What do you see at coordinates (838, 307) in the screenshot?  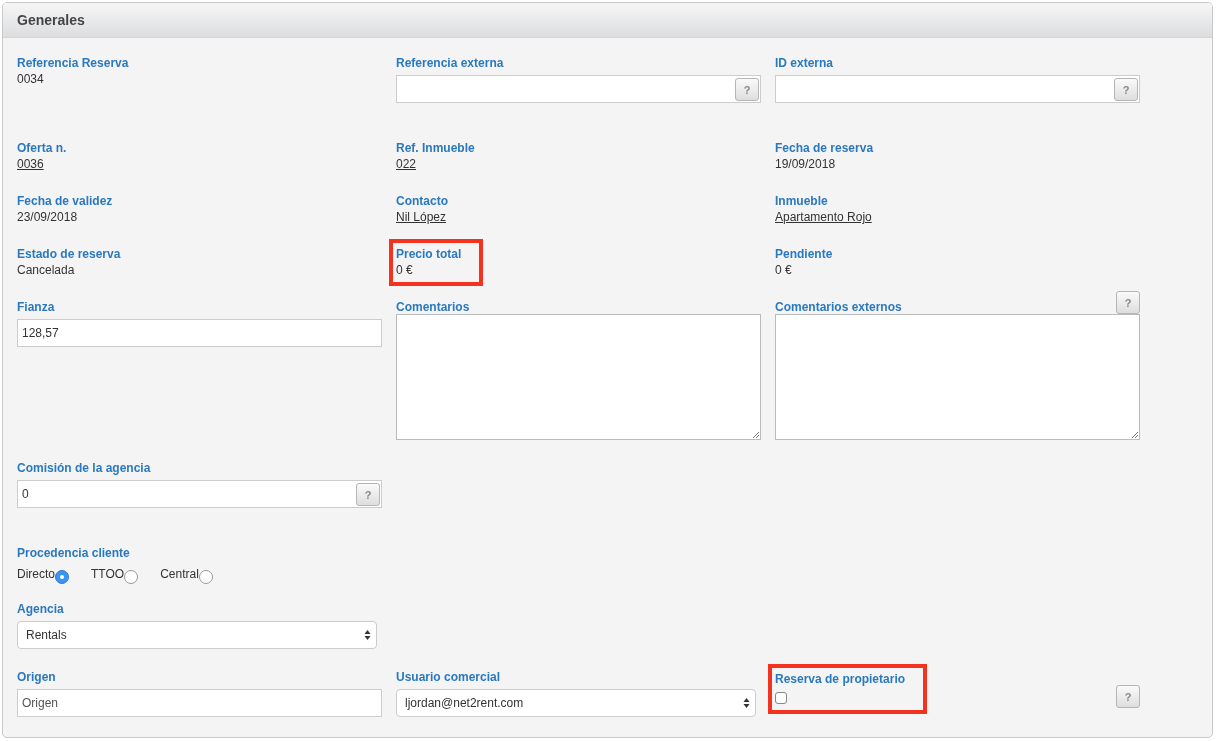 I see `field-label: Comentarios externos` at bounding box center [838, 307].